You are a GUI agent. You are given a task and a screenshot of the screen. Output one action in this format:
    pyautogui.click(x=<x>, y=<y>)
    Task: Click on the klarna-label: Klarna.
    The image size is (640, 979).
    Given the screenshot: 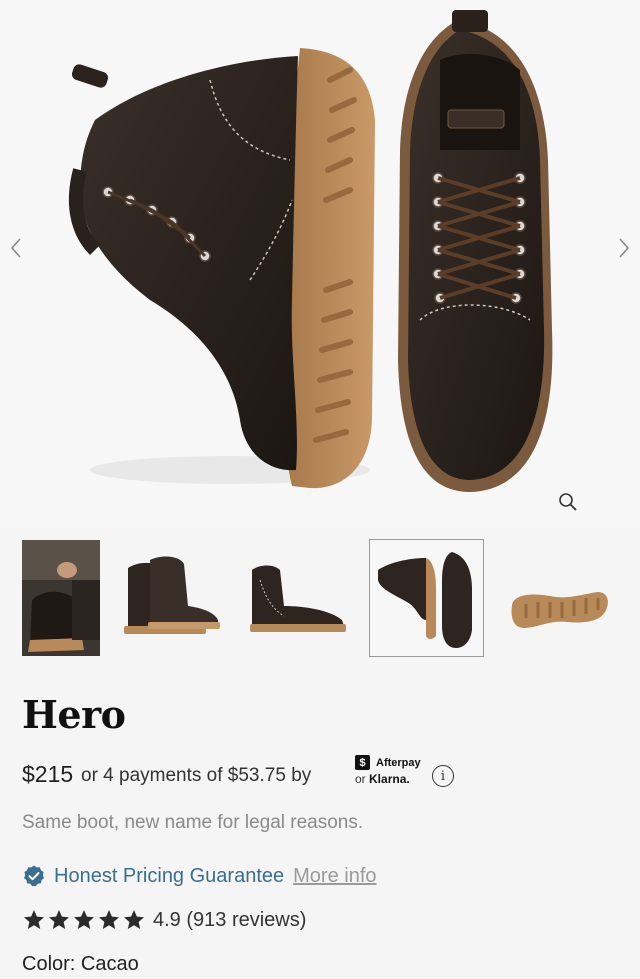 What is the action you would take?
    pyautogui.click(x=389, y=779)
    